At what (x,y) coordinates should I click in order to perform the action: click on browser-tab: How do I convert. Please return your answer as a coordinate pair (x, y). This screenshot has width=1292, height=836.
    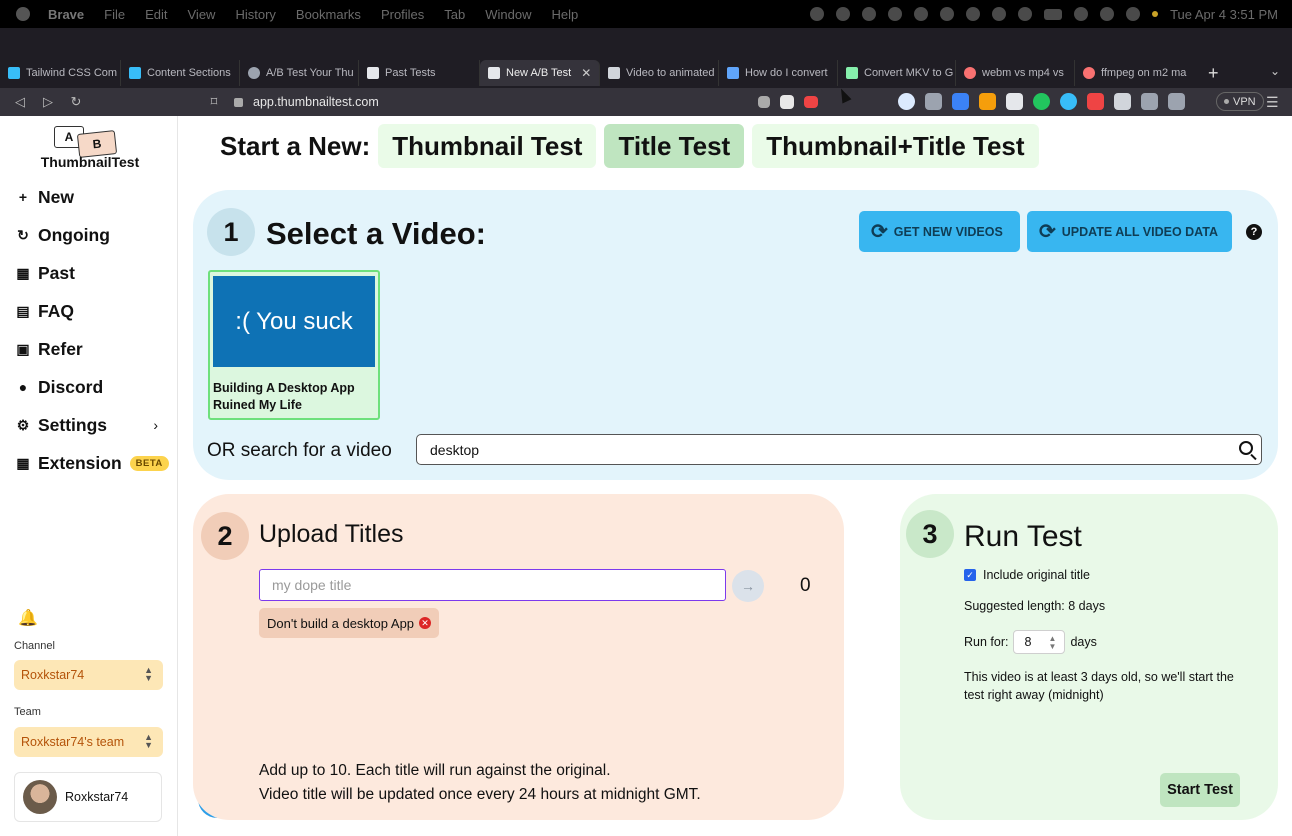
    Looking at the image, I should click on (778, 73).